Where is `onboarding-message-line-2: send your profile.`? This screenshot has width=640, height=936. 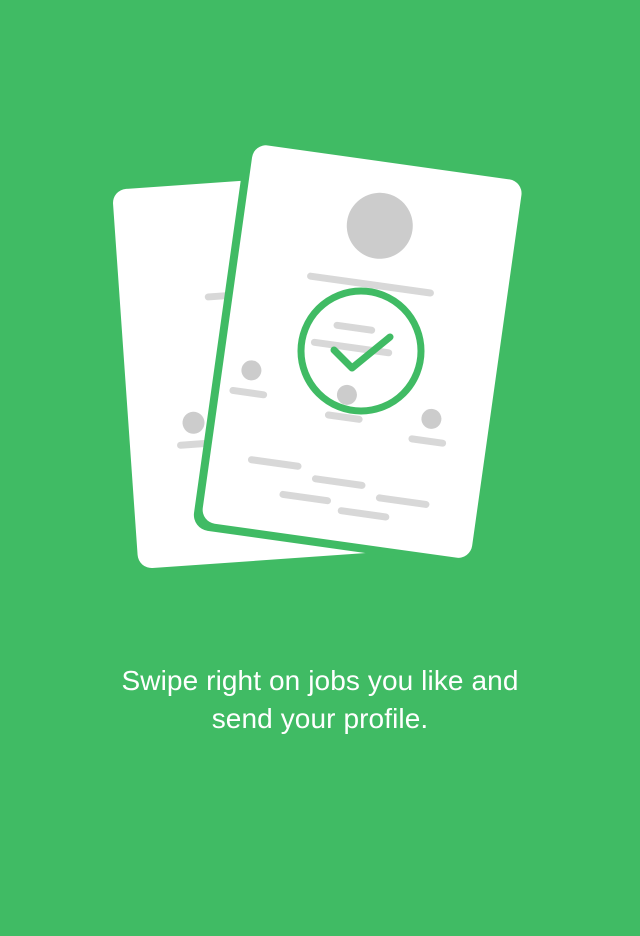
onboarding-message-line-2: send your profile. is located at coordinates (320, 718).